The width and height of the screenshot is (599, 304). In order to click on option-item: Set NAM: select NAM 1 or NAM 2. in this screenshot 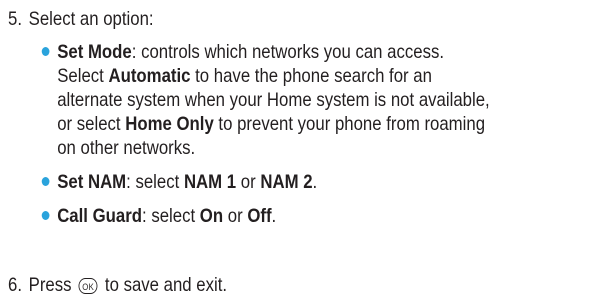, I will do `click(306, 182)`.